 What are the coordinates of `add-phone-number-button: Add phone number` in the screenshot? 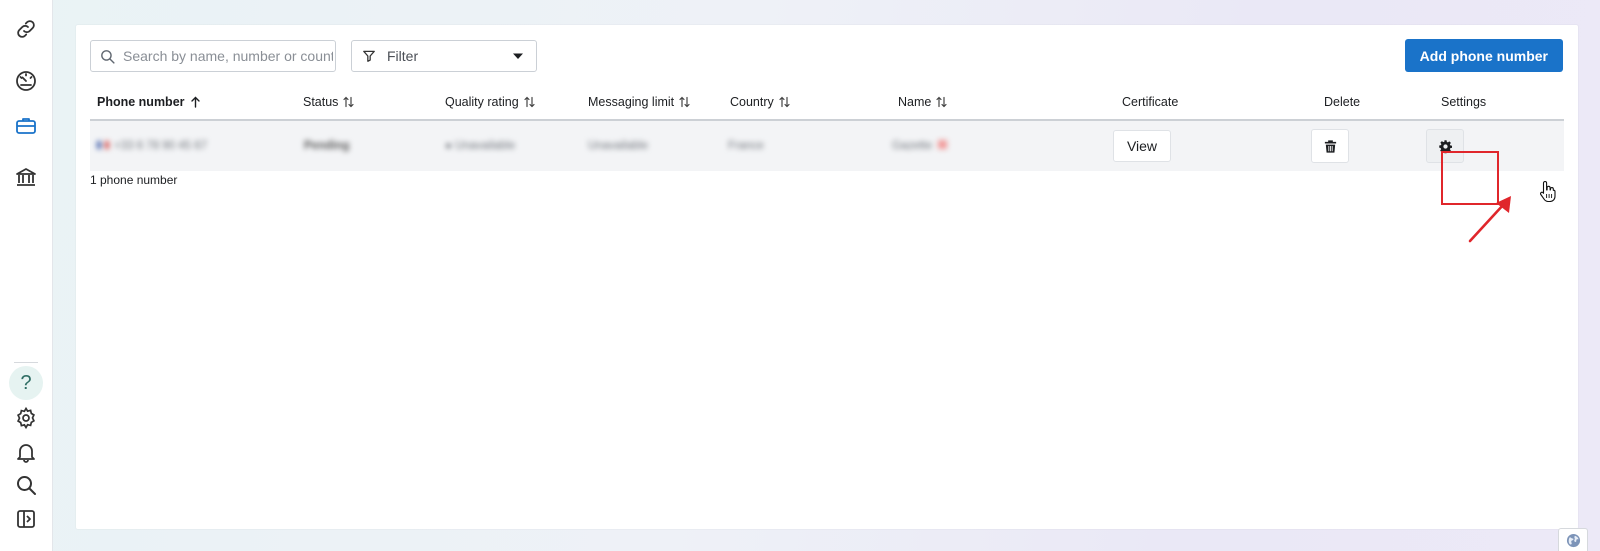 It's located at (1483, 55).